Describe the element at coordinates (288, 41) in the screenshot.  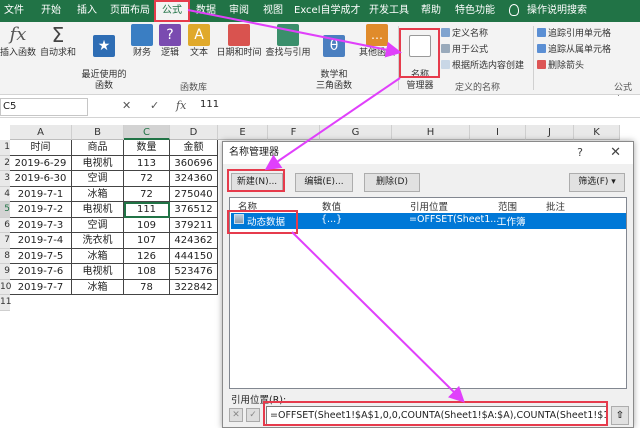
I see `lookup-reference-button: 查找与引用` at that location.